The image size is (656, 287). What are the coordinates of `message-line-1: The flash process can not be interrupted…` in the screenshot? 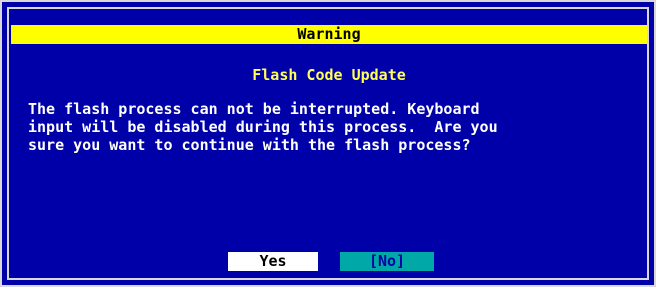 It's located at (254, 109).